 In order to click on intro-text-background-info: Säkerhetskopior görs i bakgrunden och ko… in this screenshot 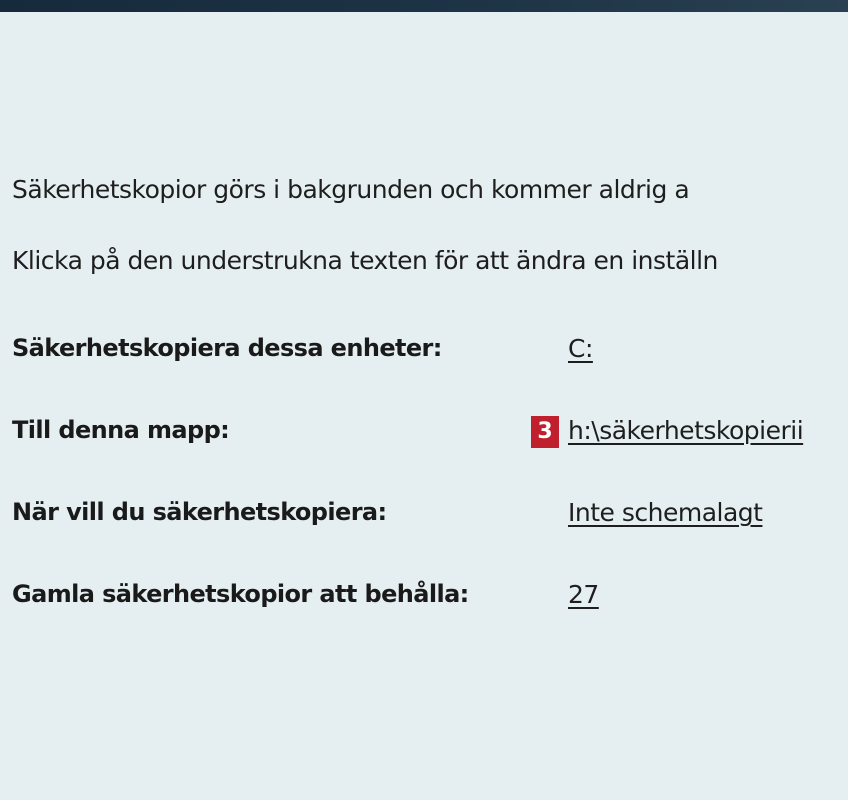, I will do `click(351, 189)`.